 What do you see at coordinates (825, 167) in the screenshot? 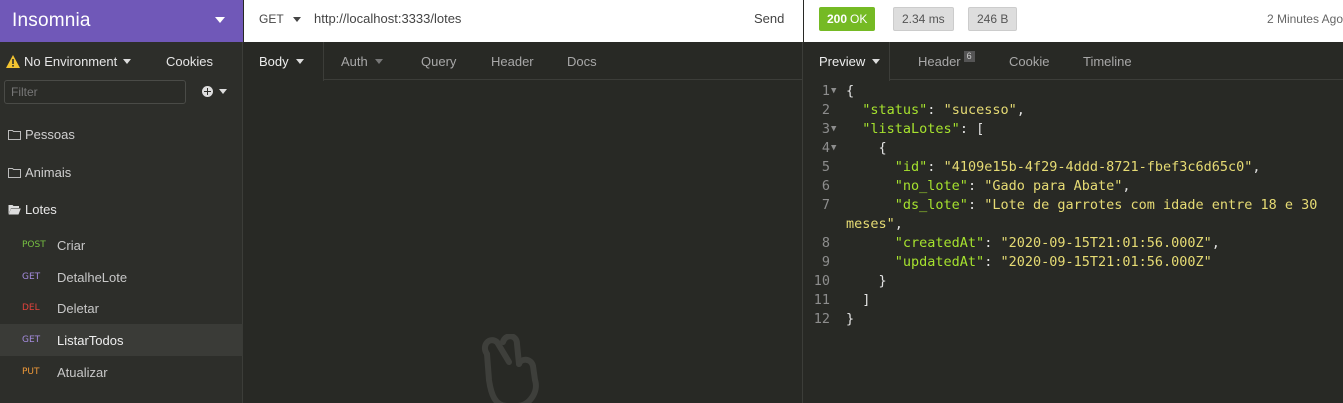
I see `line-number: 5` at bounding box center [825, 167].